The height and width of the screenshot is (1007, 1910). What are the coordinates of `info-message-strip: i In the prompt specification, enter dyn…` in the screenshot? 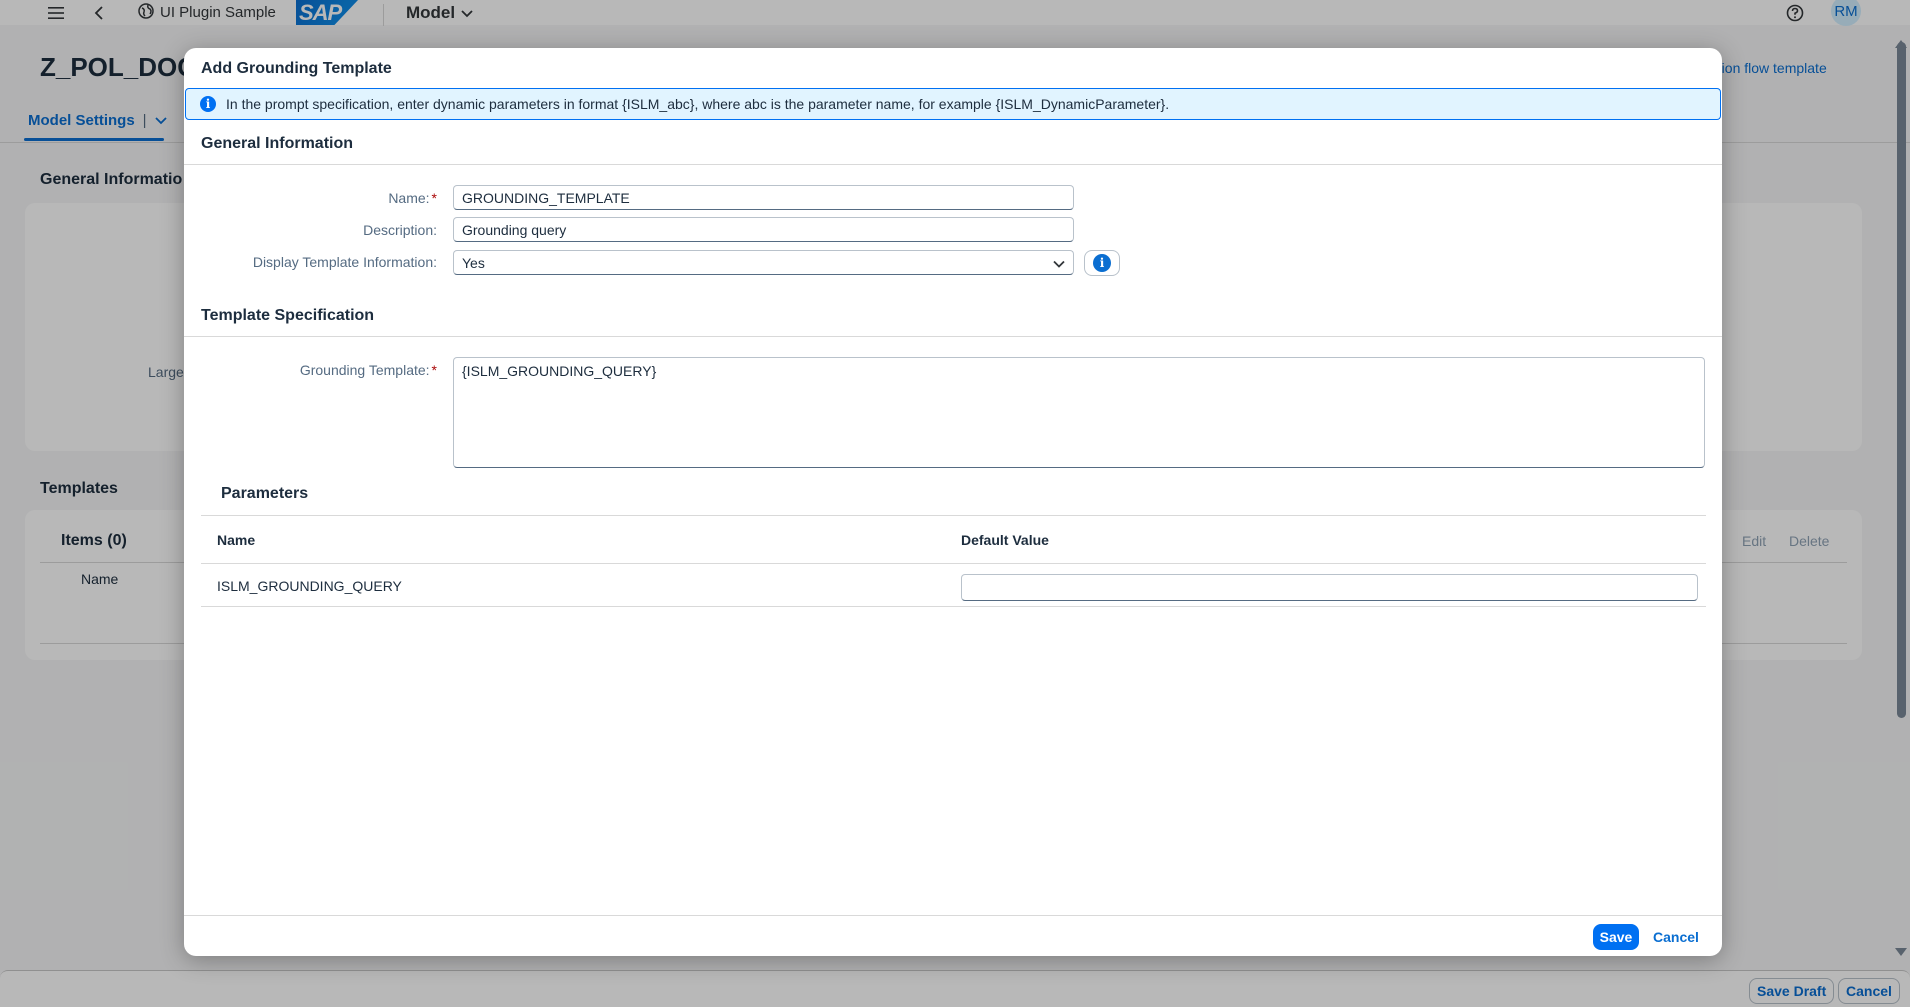 It's located at (953, 104).